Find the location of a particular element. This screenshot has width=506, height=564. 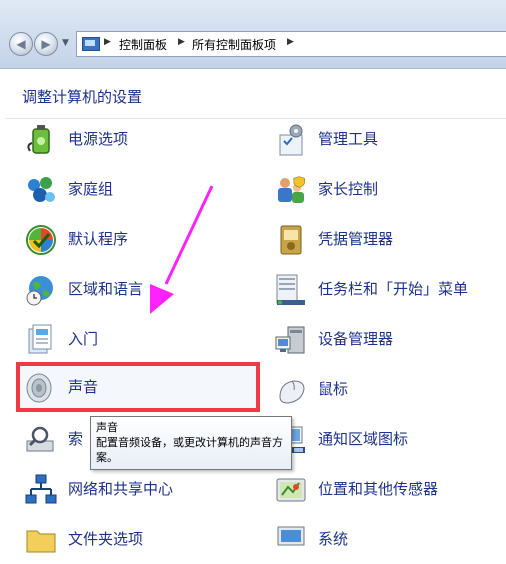

network-icon is located at coordinates (41, 489).